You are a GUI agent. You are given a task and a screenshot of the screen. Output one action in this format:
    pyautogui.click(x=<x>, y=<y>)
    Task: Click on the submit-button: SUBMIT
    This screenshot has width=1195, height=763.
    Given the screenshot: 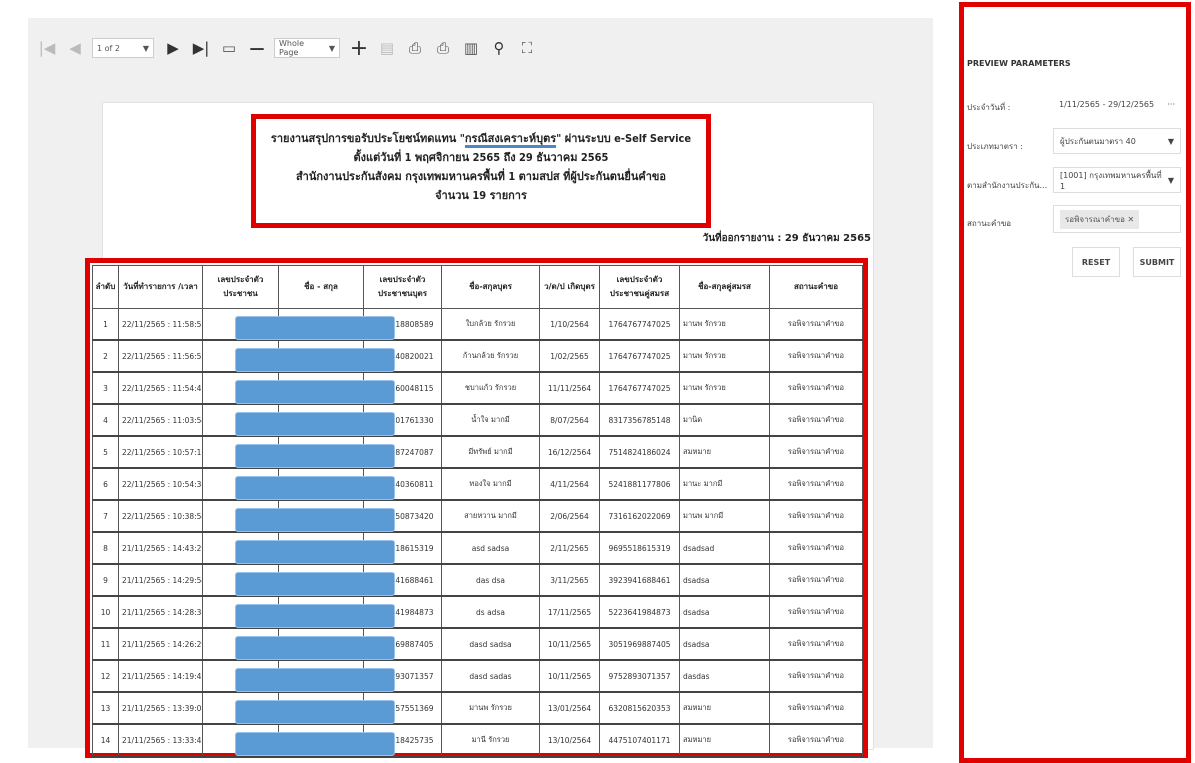 What is the action you would take?
    pyautogui.click(x=1157, y=262)
    